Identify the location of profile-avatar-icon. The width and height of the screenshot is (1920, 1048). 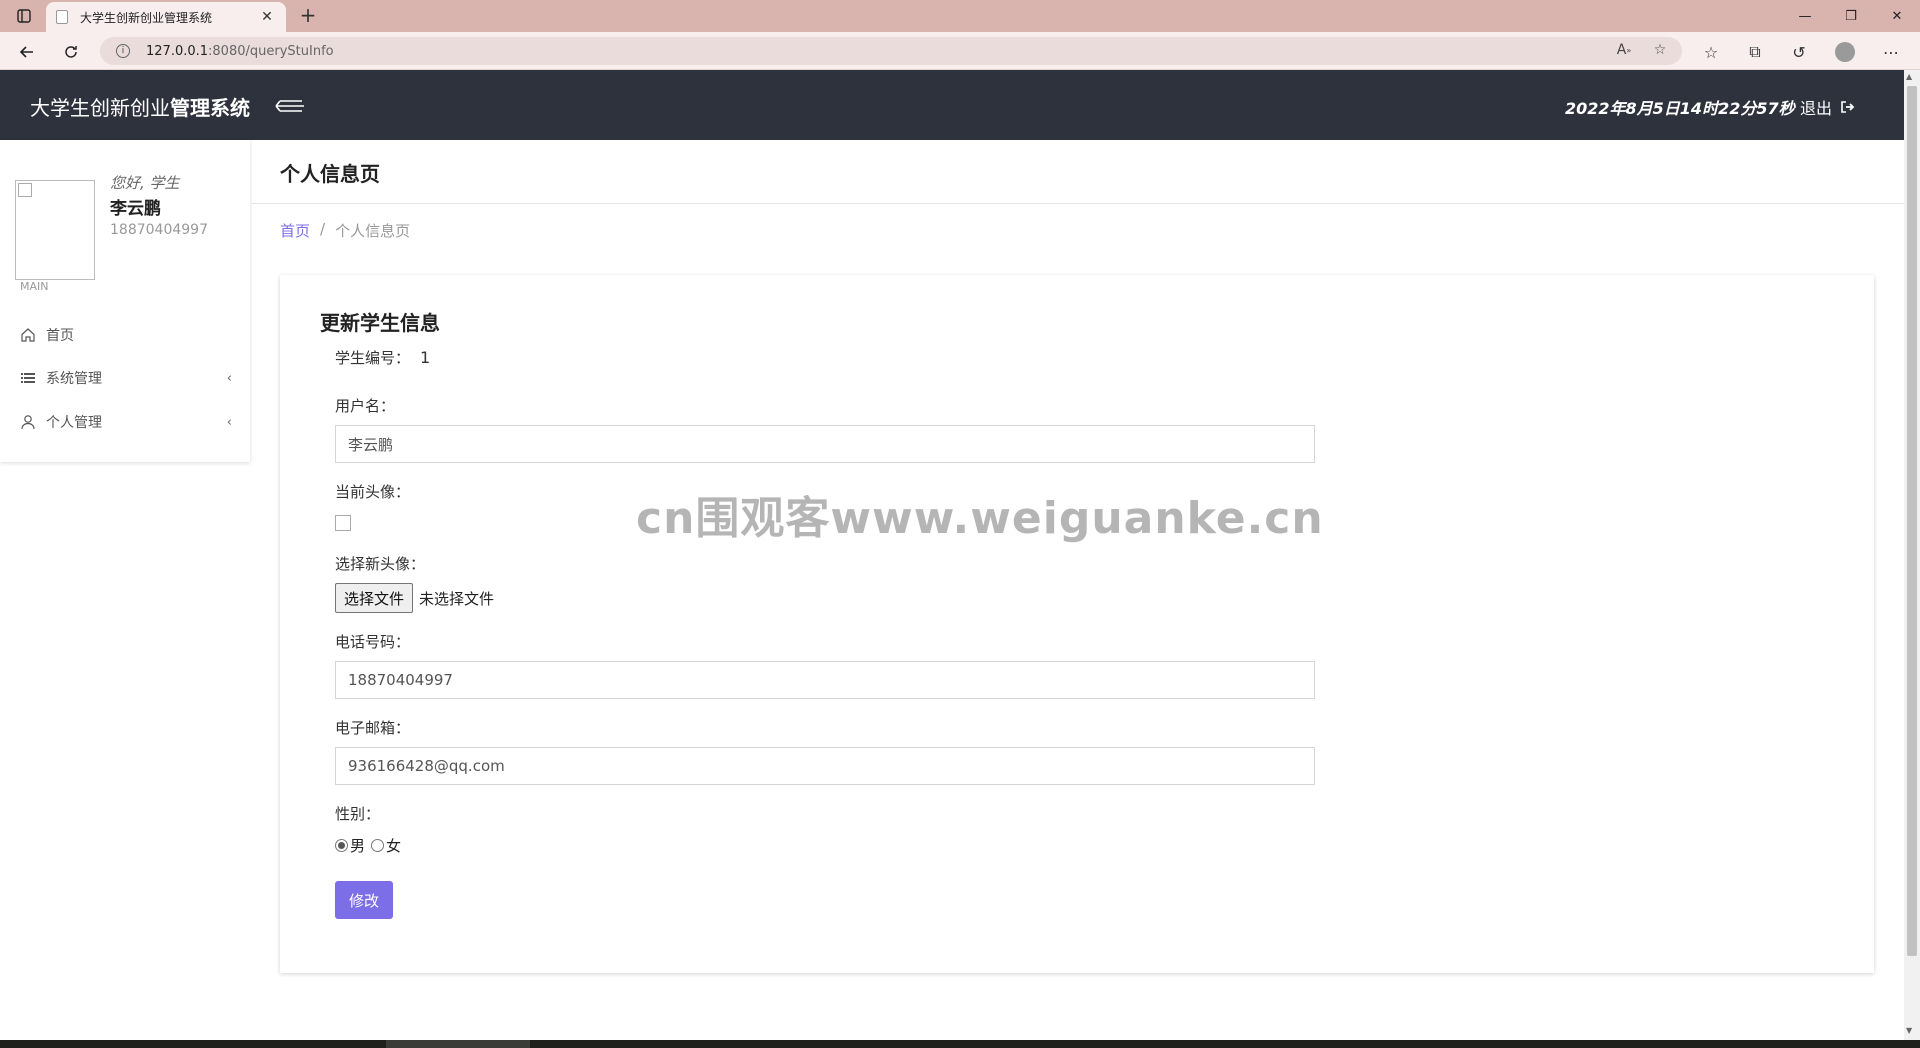
(1845, 52).